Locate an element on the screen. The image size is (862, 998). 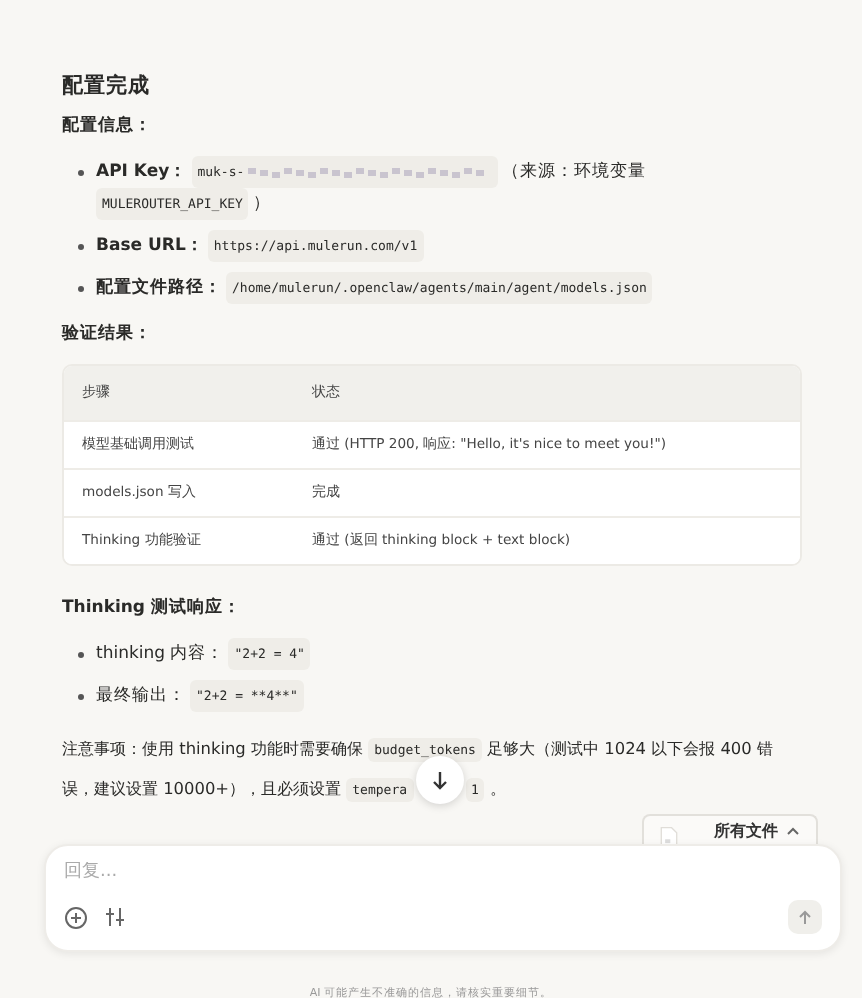
tools-button is located at coordinates (115, 917).